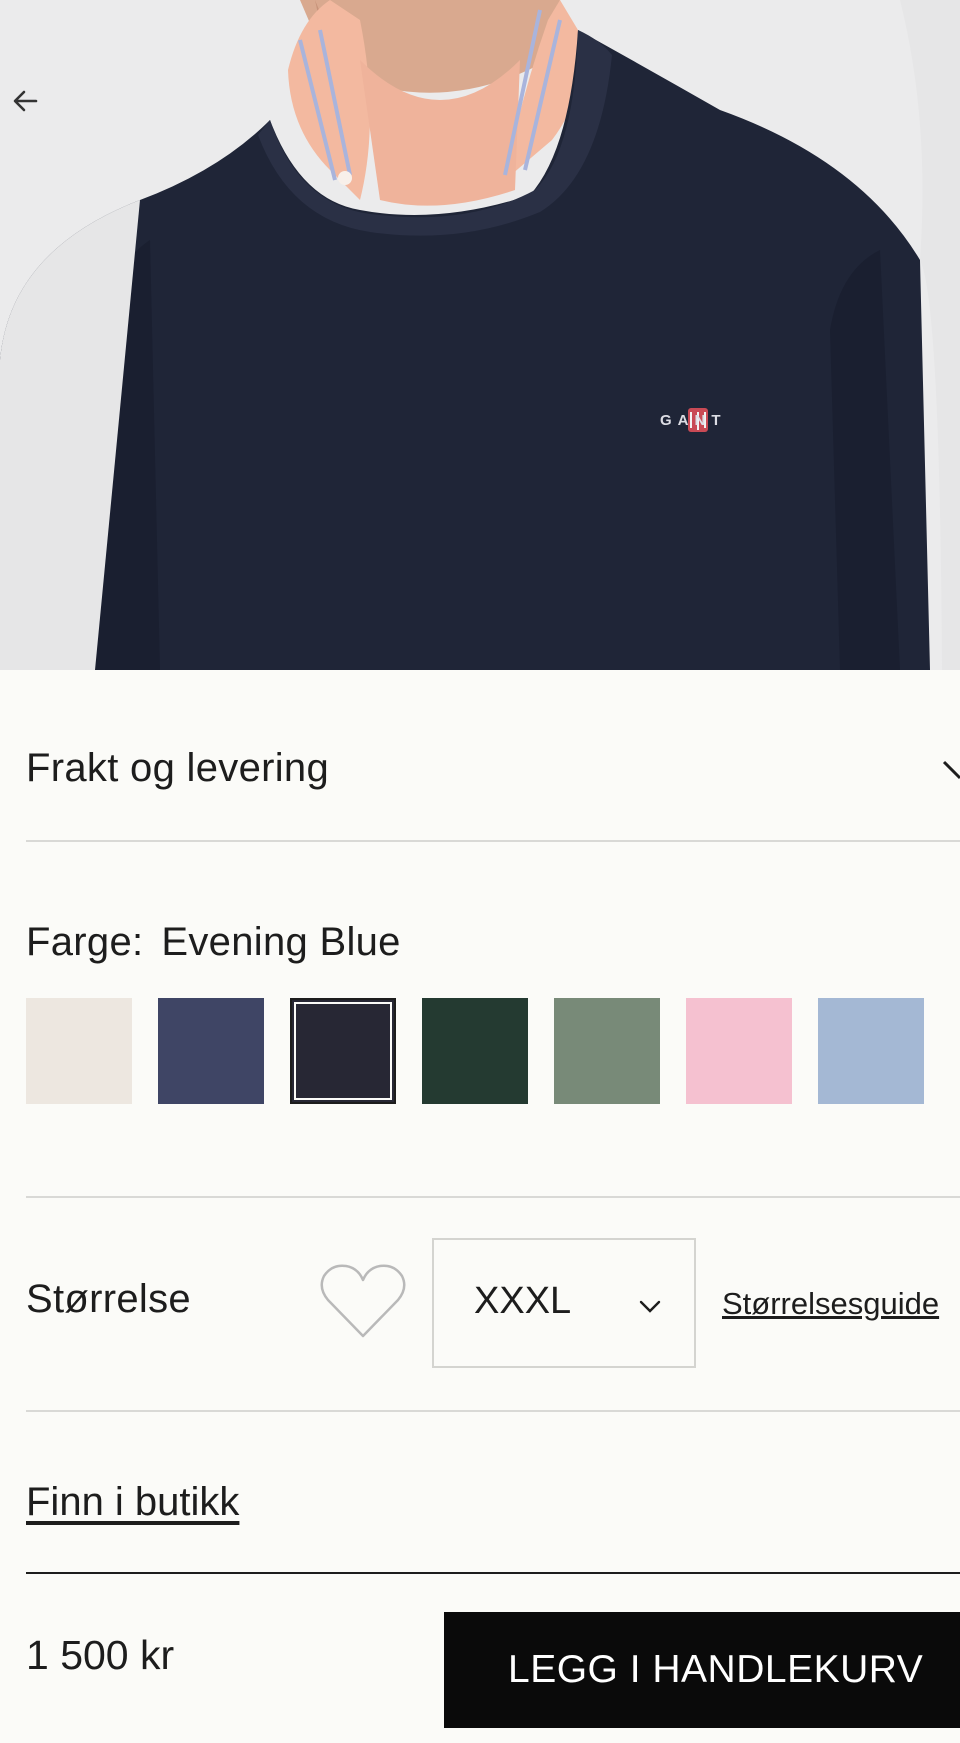 This screenshot has width=960, height=1743. Describe the element at coordinates (108, 1299) in the screenshot. I see `size-label: Størrelse` at that location.